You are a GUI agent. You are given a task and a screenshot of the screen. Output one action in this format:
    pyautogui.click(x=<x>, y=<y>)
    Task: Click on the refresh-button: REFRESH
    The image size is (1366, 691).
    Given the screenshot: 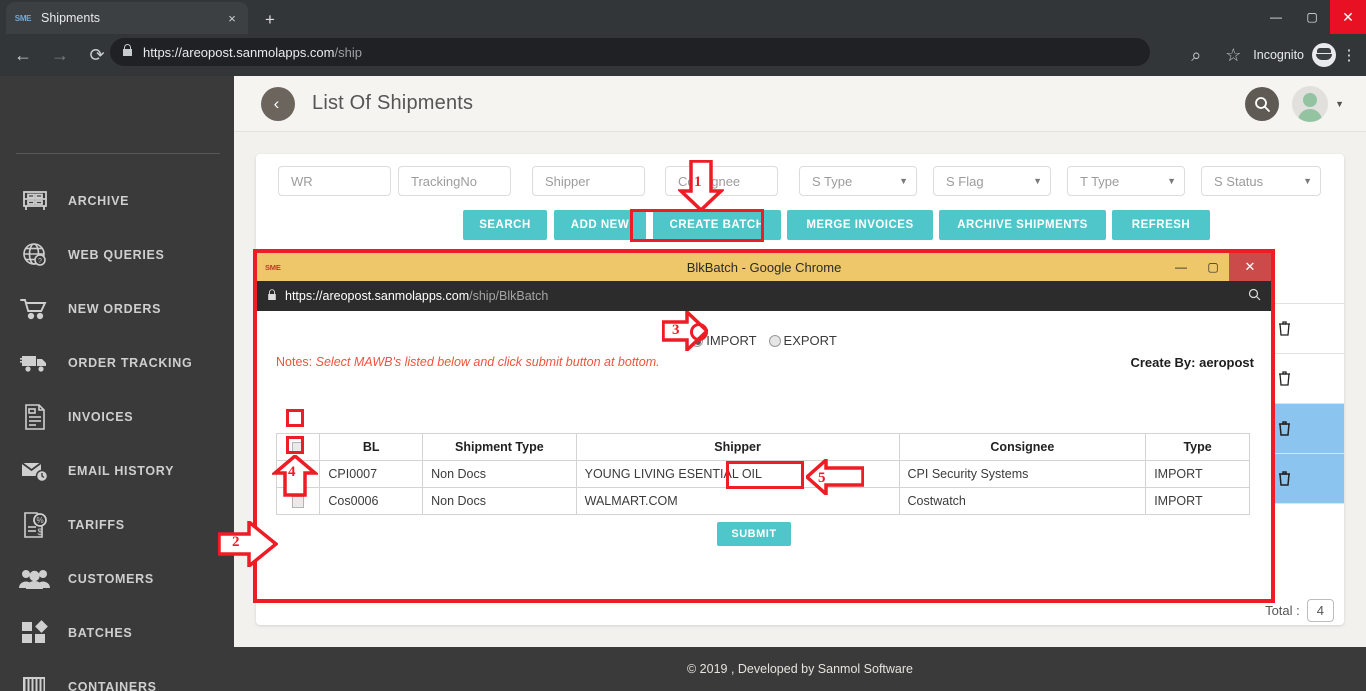 What is the action you would take?
    pyautogui.click(x=1161, y=225)
    